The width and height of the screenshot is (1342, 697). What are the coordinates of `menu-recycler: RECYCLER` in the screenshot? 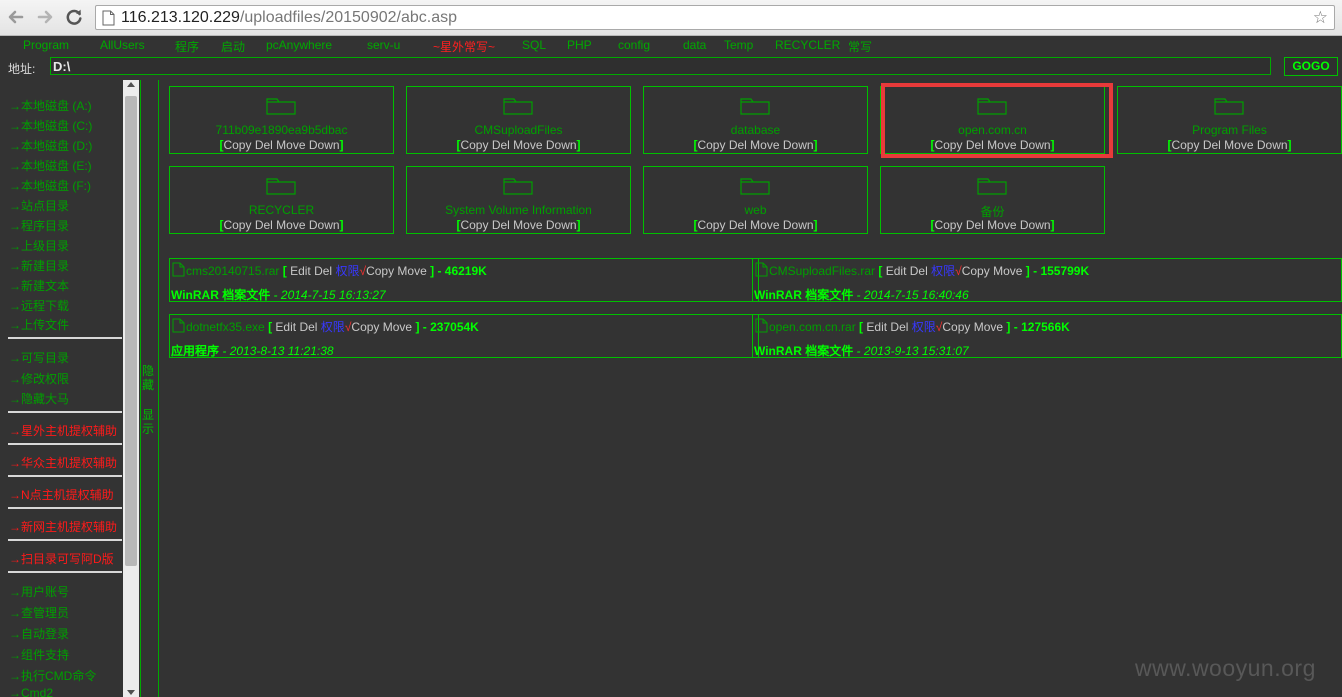 It's located at (807, 45).